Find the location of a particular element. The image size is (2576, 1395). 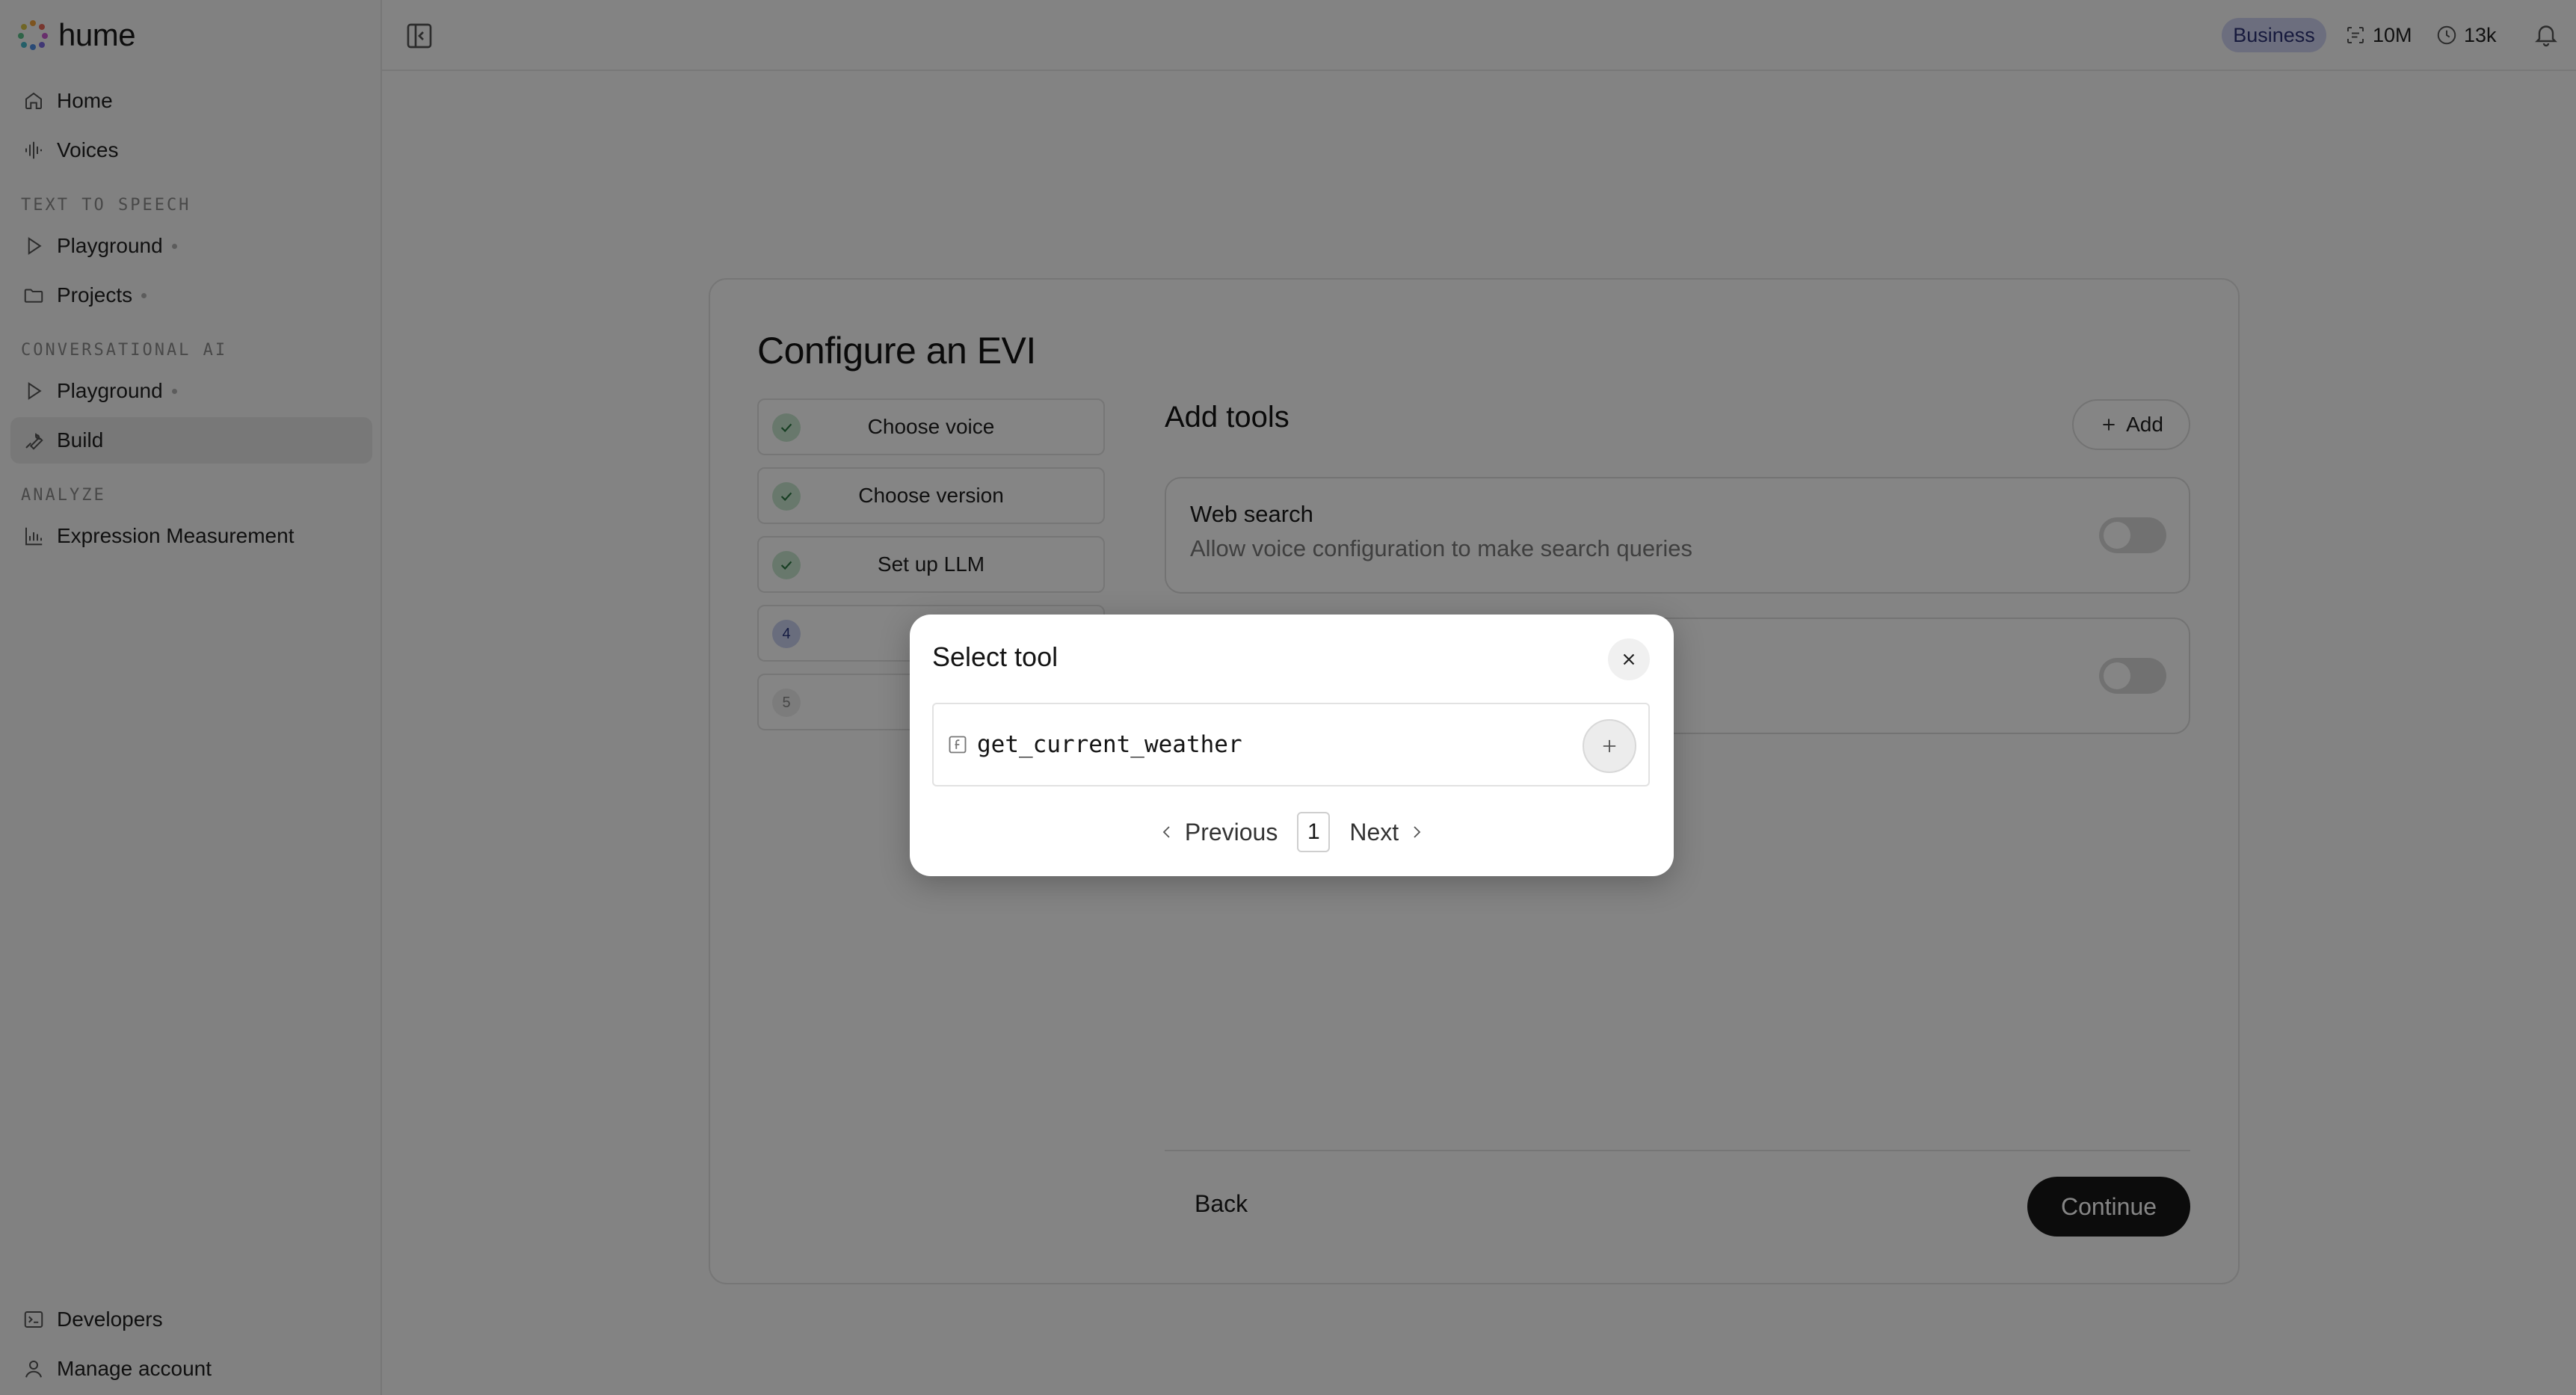

close-button is located at coordinates (1629, 659).